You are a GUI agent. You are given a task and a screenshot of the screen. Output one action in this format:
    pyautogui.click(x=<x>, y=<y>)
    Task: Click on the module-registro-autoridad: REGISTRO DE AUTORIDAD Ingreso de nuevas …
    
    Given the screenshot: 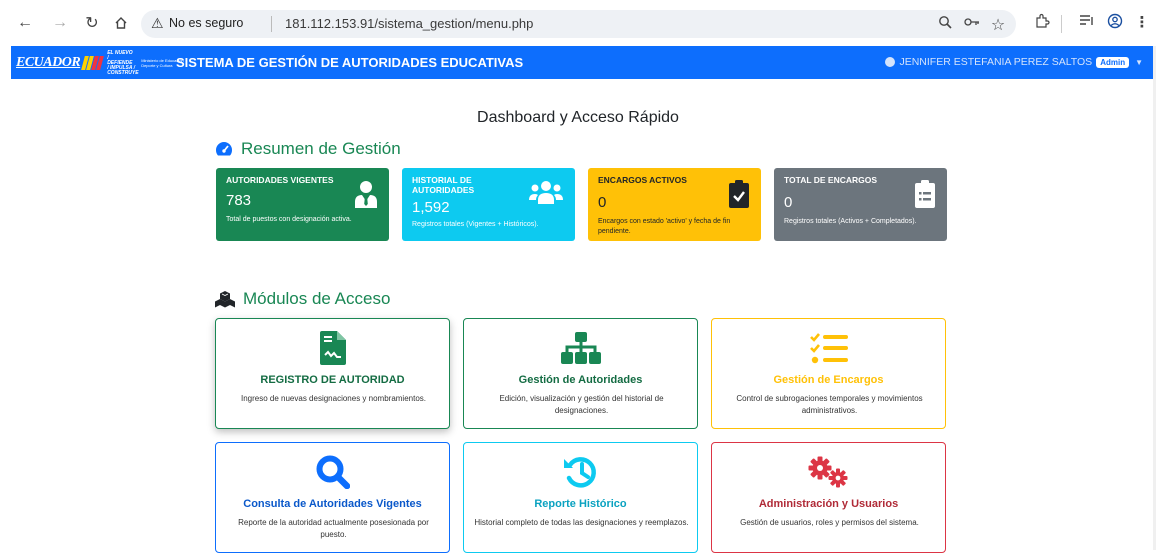 What is the action you would take?
    pyautogui.click(x=332, y=373)
    